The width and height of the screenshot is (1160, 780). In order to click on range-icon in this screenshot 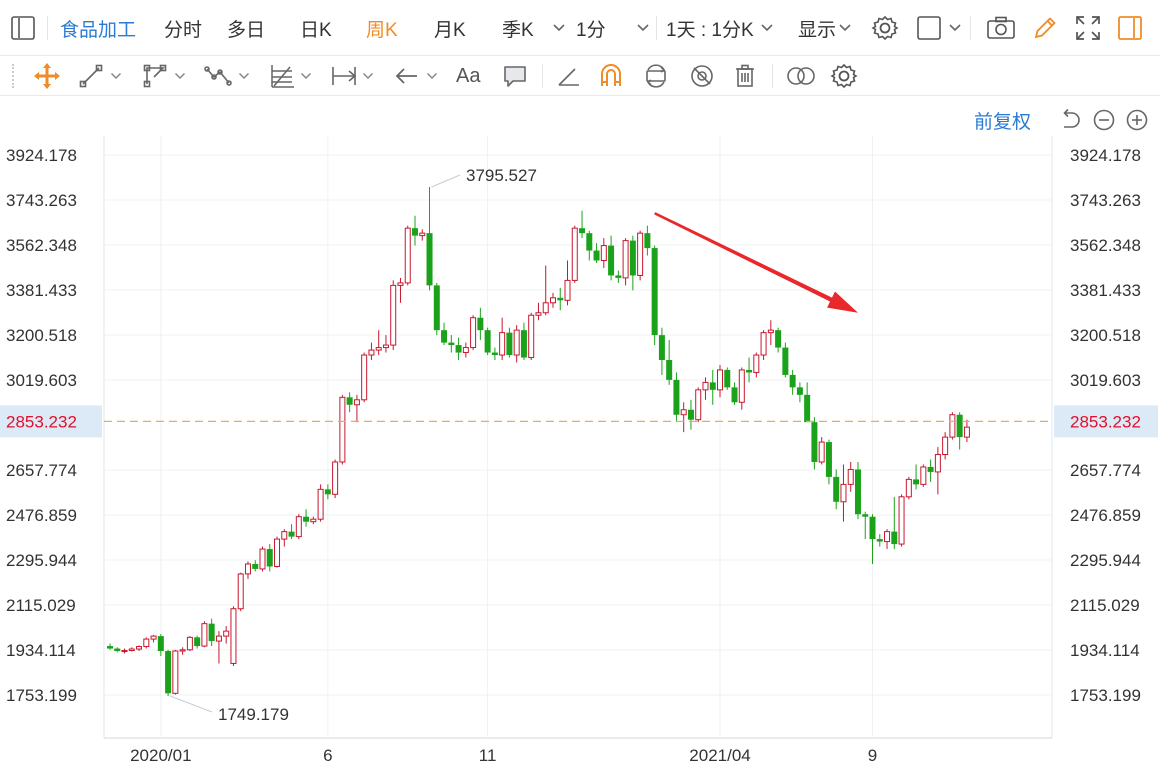, I will do `click(352, 76)`.